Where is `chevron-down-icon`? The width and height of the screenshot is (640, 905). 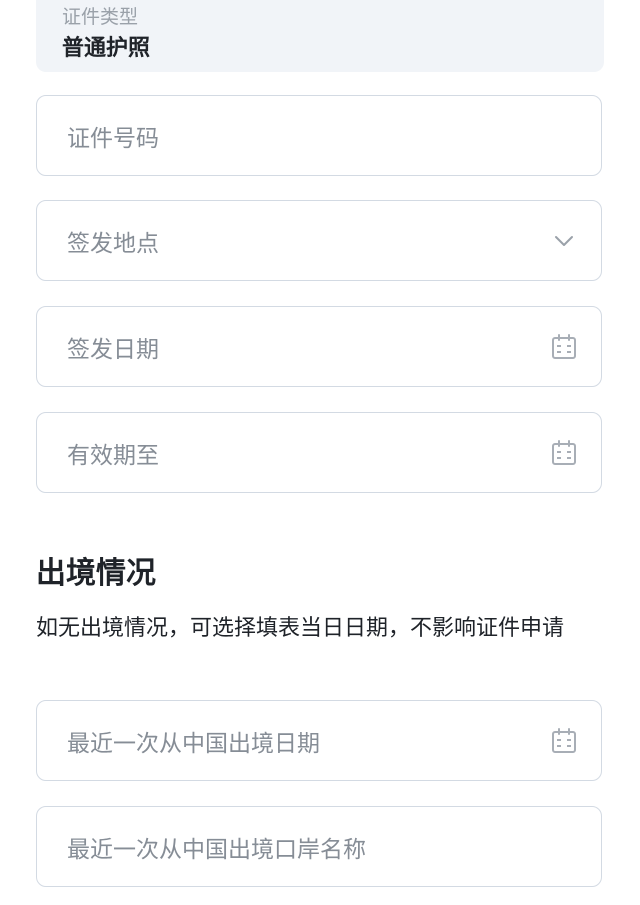
chevron-down-icon is located at coordinates (564, 241).